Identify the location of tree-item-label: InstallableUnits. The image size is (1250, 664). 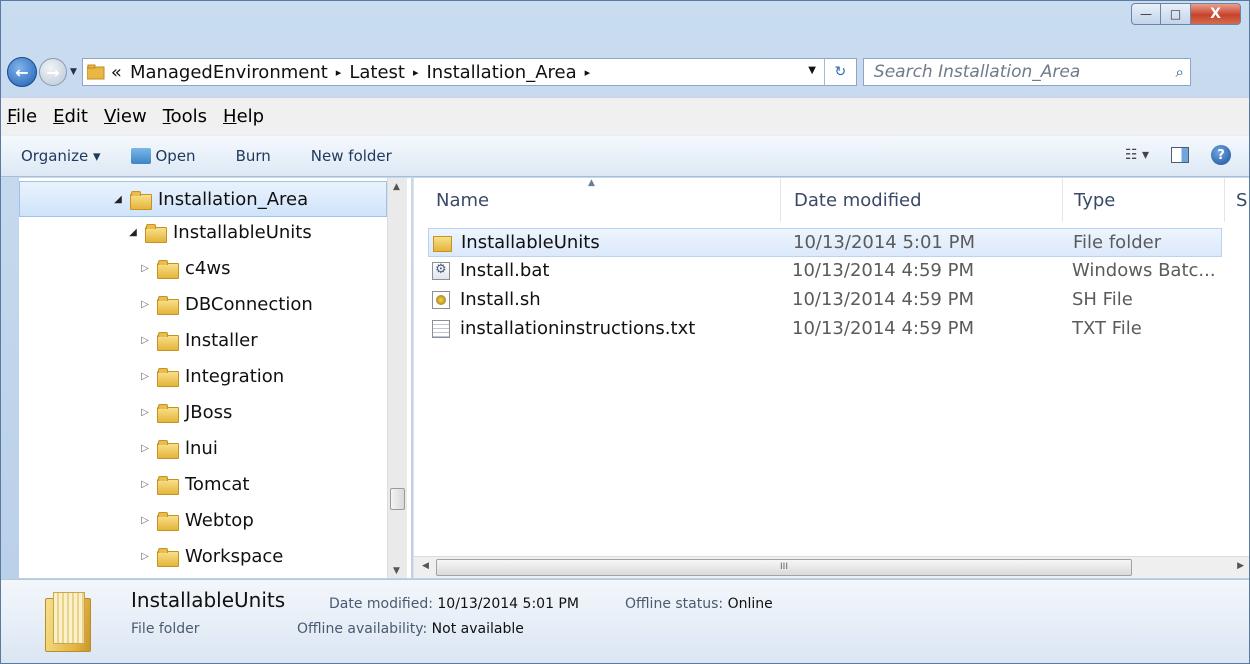
(242, 232).